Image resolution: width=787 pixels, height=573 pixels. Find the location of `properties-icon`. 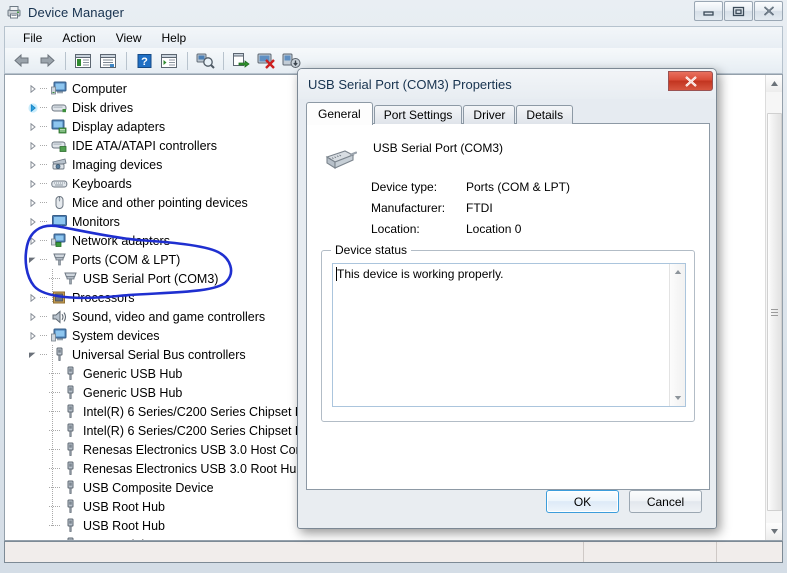

properties-icon is located at coordinates (108, 61).